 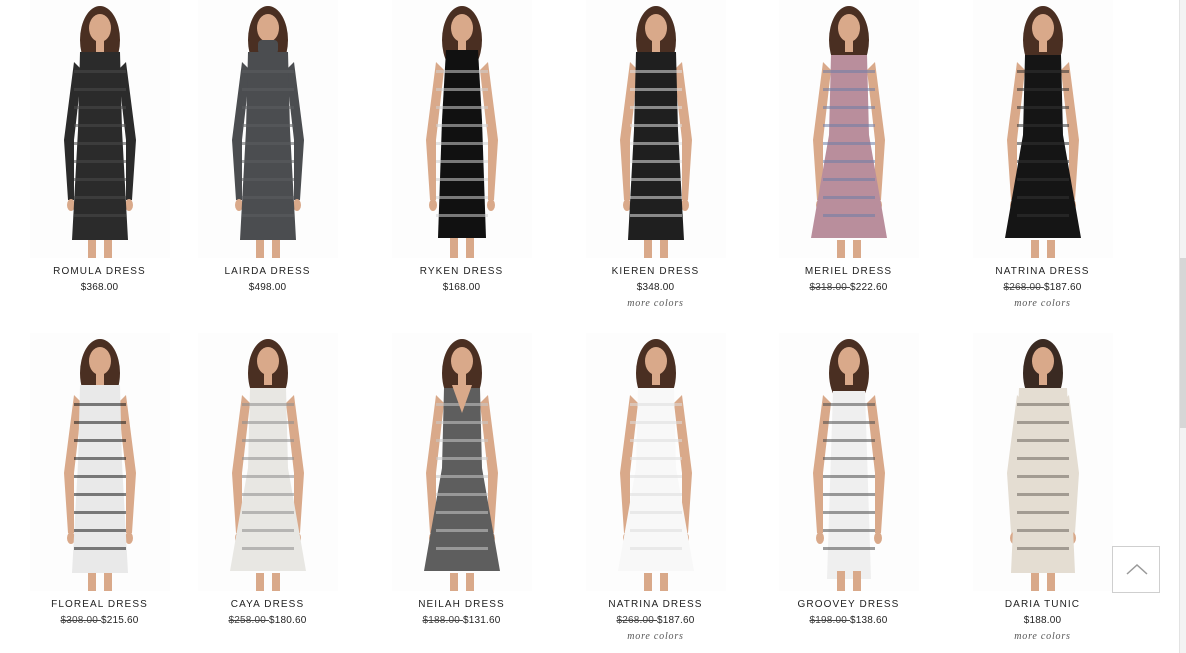 What do you see at coordinates (461, 604) in the screenshot?
I see `product-name: NEILAH DRESS` at bounding box center [461, 604].